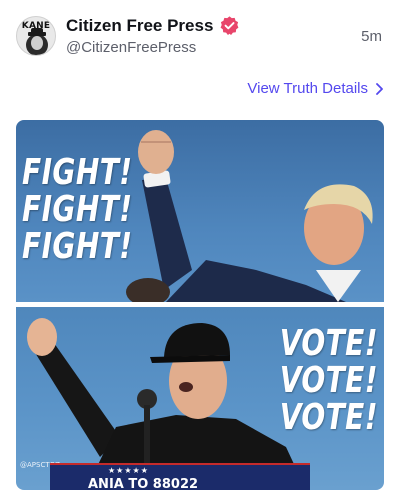 This screenshot has height=500, width=400. What do you see at coordinates (36, 36) in the screenshot?
I see `avatar: KANE` at bounding box center [36, 36].